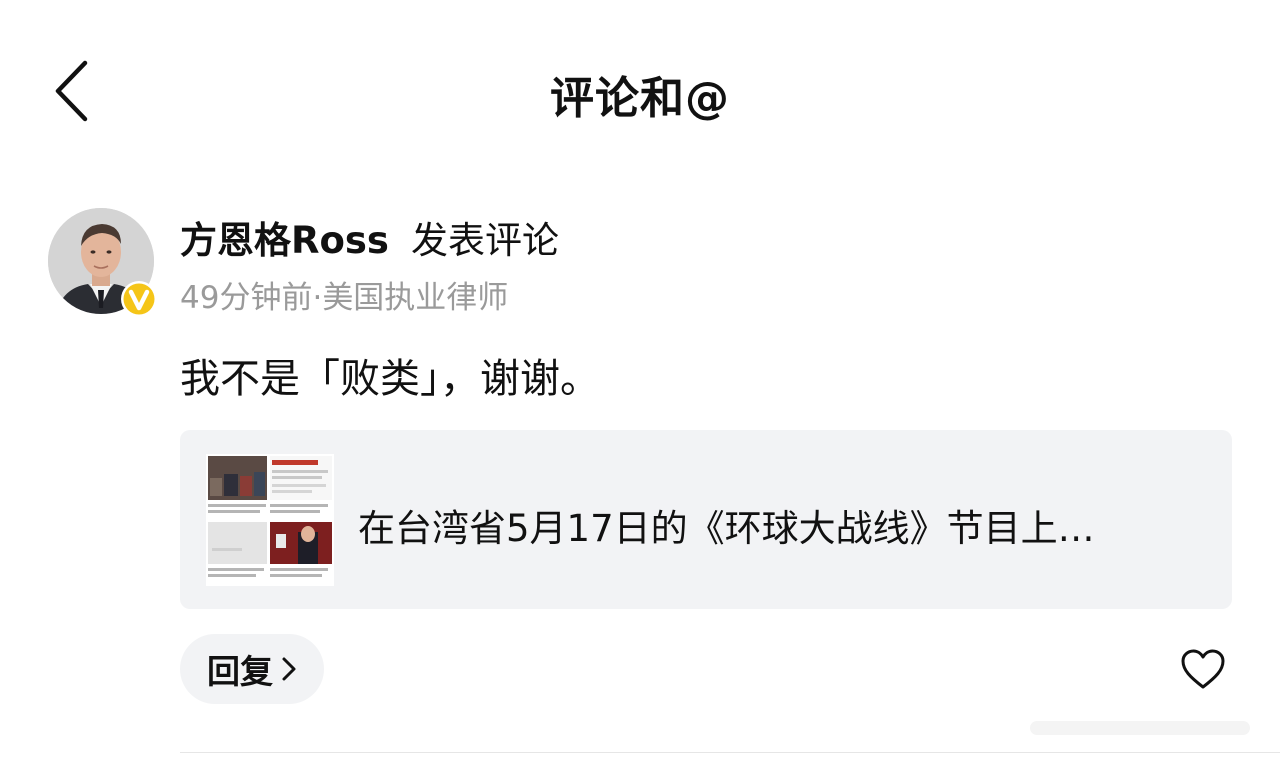 Image resolution: width=1280 pixels, height=765 pixels. I want to click on quoted-post-thumbnail, so click(270, 520).